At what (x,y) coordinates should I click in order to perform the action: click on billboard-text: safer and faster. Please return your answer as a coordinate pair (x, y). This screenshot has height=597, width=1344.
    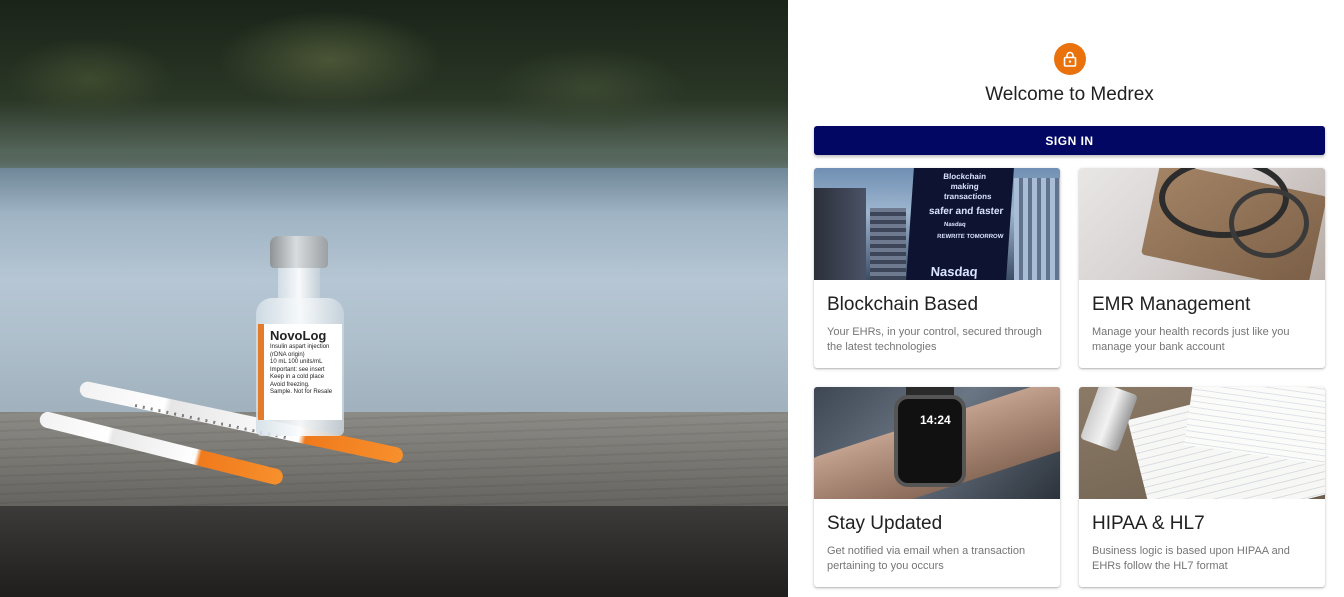
    Looking at the image, I should click on (966, 211).